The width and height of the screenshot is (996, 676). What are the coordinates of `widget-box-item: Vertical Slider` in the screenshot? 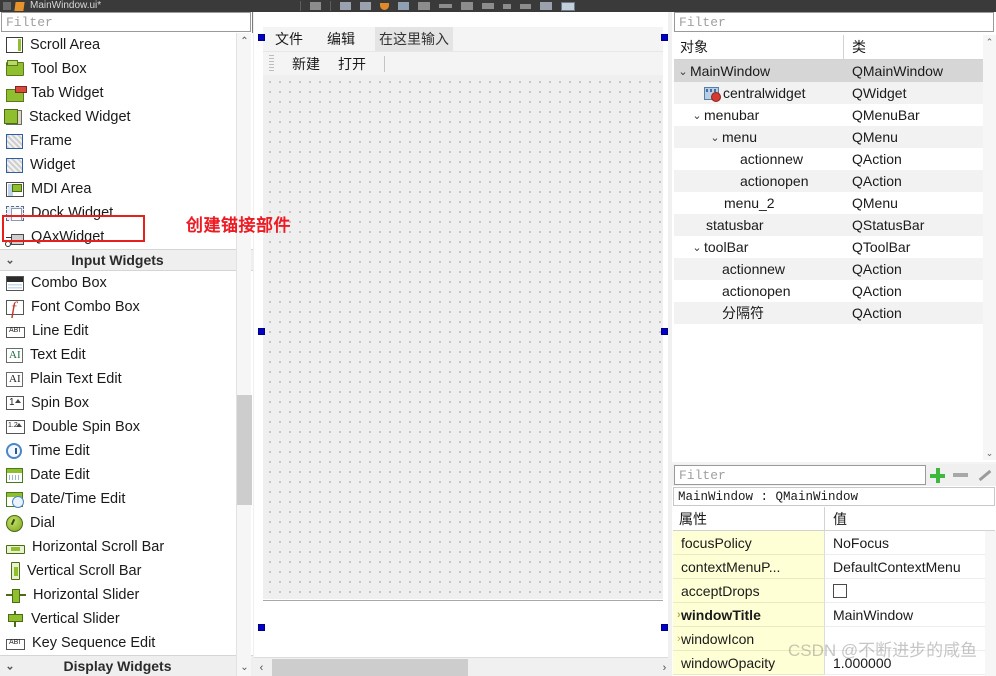 It's located at (126, 619).